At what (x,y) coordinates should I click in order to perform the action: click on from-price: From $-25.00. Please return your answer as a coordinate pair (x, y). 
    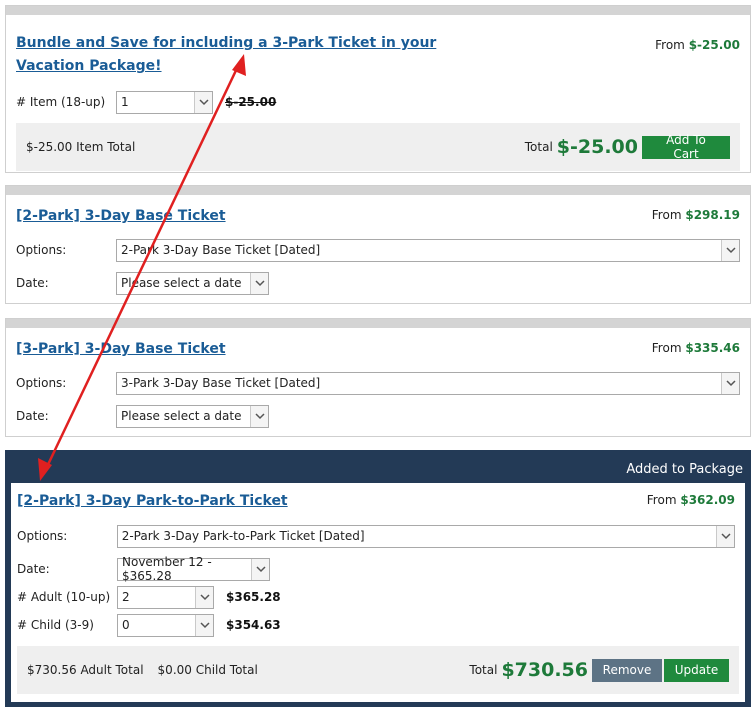
    Looking at the image, I should click on (697, 45).